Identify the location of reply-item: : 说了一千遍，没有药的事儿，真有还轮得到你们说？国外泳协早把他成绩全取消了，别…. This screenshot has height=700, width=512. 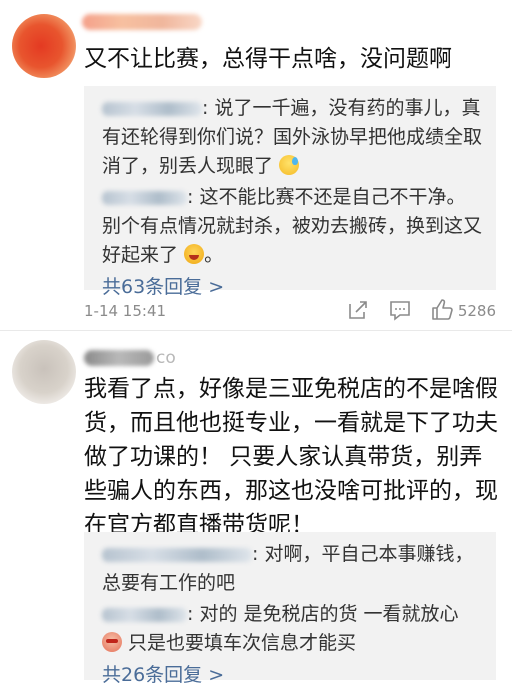
(292, 137).